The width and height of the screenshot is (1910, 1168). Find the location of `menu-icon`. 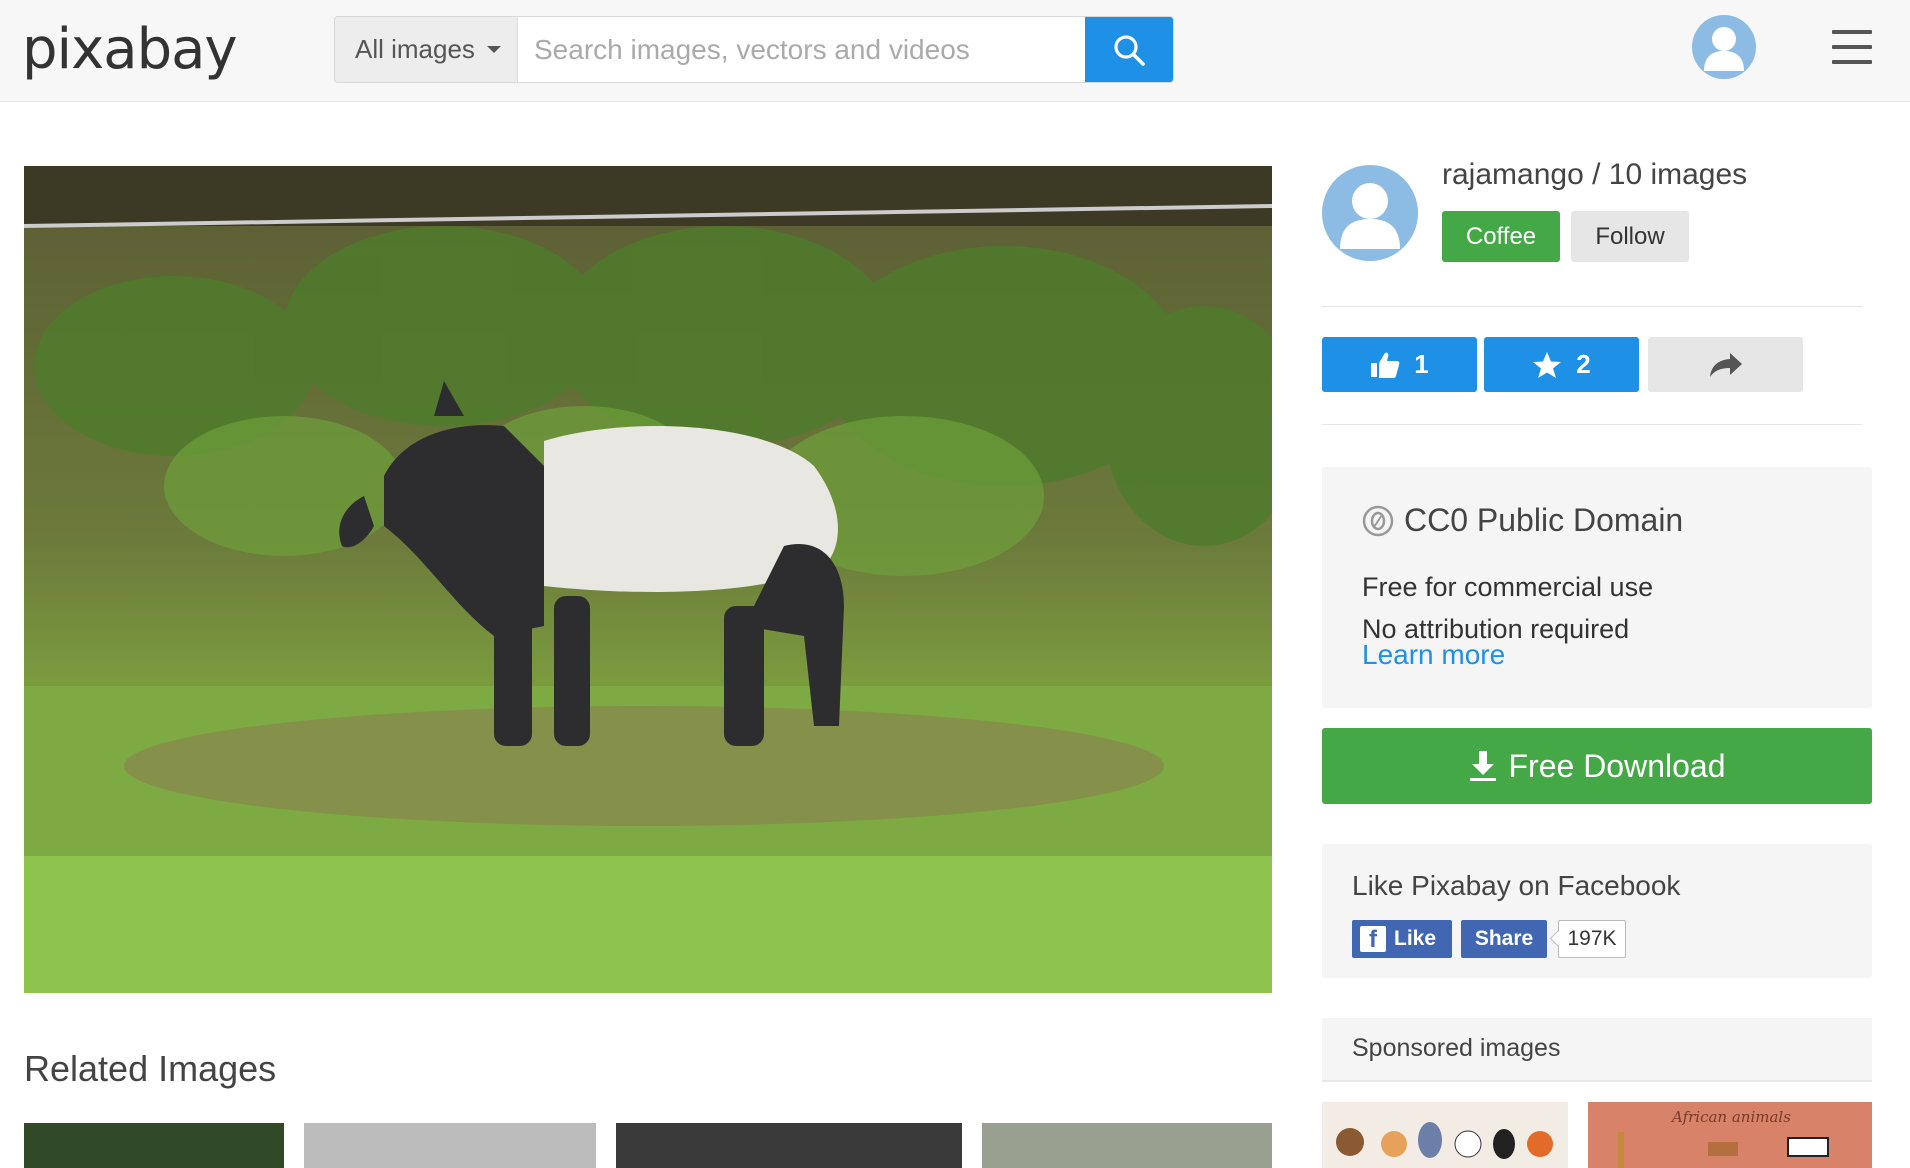

menu-icon is located at coordinates (1852, 47).